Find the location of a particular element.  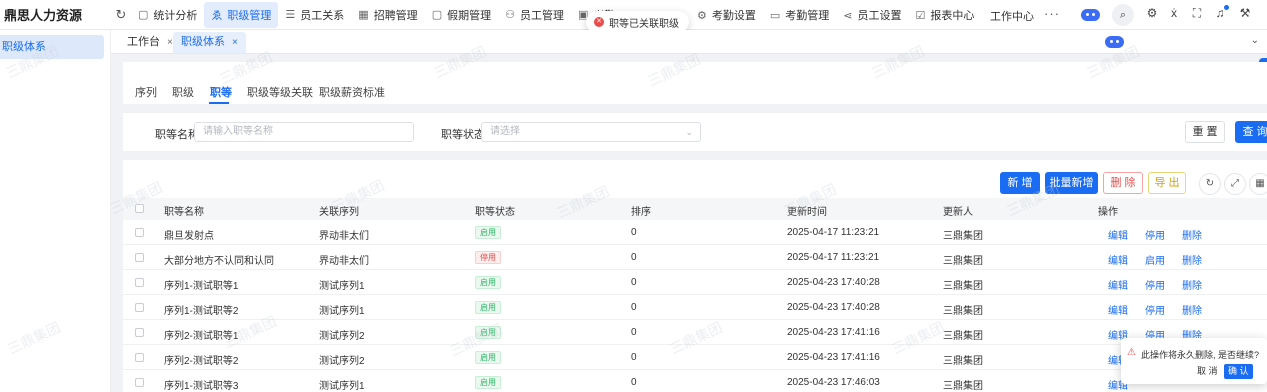

order-cell: 0 is located at coordinates (634, 382).